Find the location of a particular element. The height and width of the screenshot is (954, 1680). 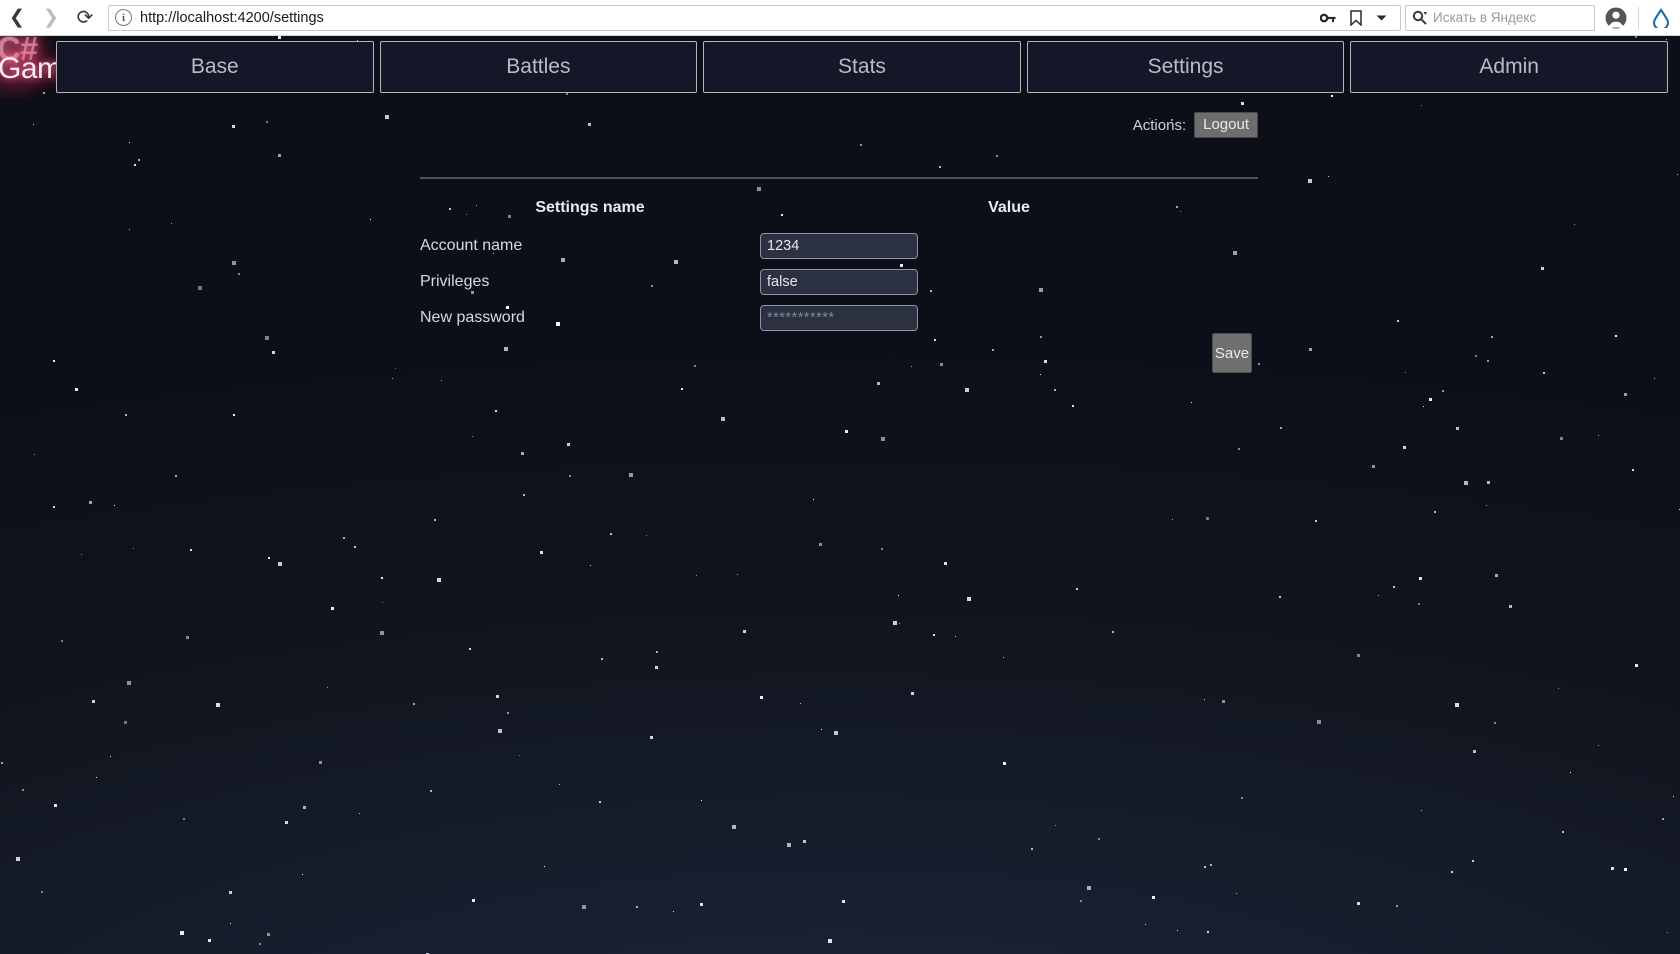

tab-admin: Admin is located at coordinates (1509, 67).